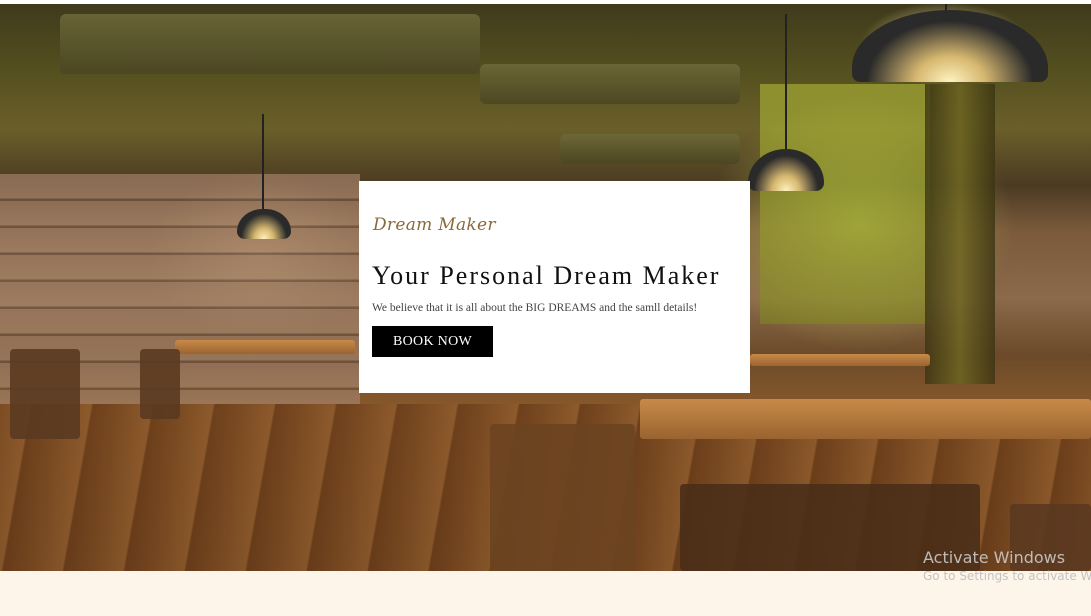  I want to click on pillar, so click(960, 234).